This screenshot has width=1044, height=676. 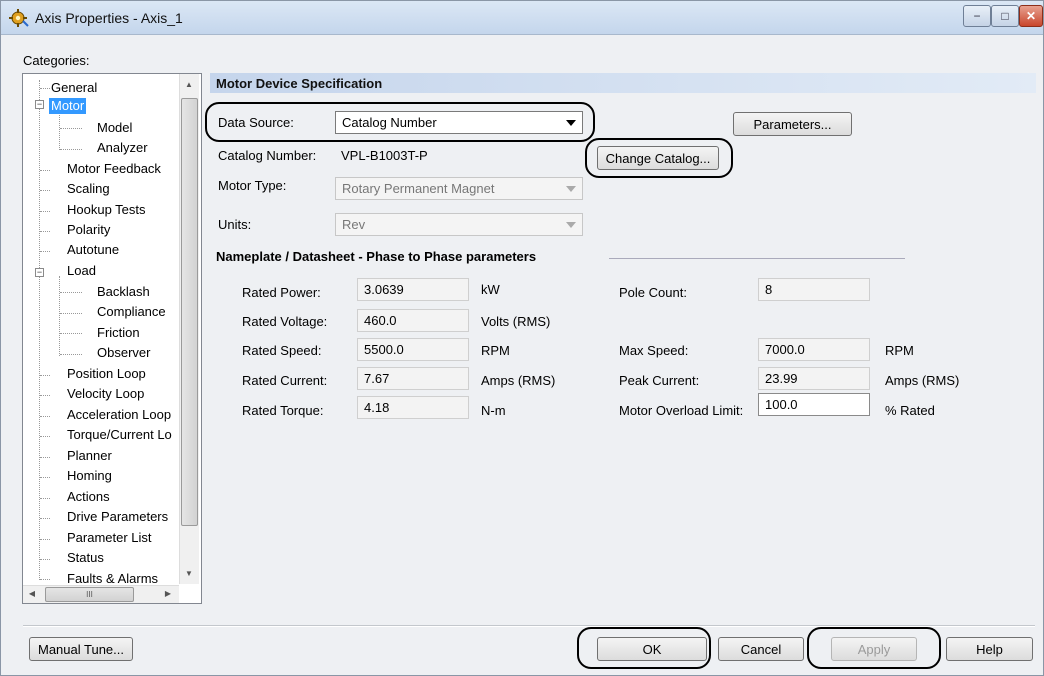 I want to click on tree-item-parameter-list: Parameter List, so click(x=109, y=538).